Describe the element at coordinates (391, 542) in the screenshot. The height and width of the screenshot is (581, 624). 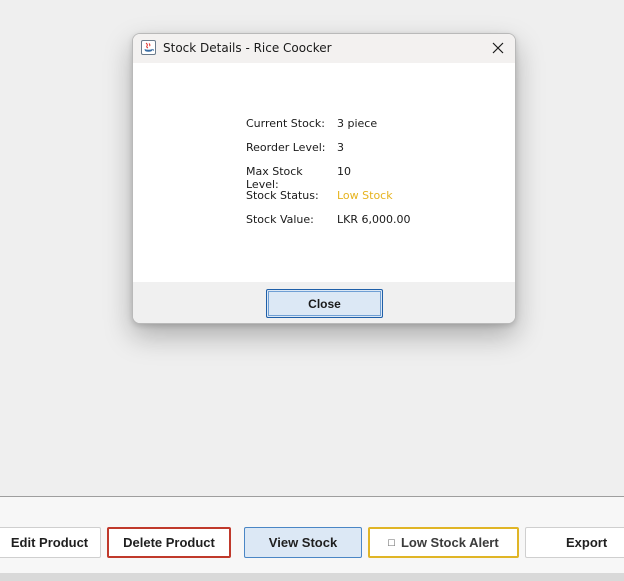
I see `alert-icon: □` at that location.